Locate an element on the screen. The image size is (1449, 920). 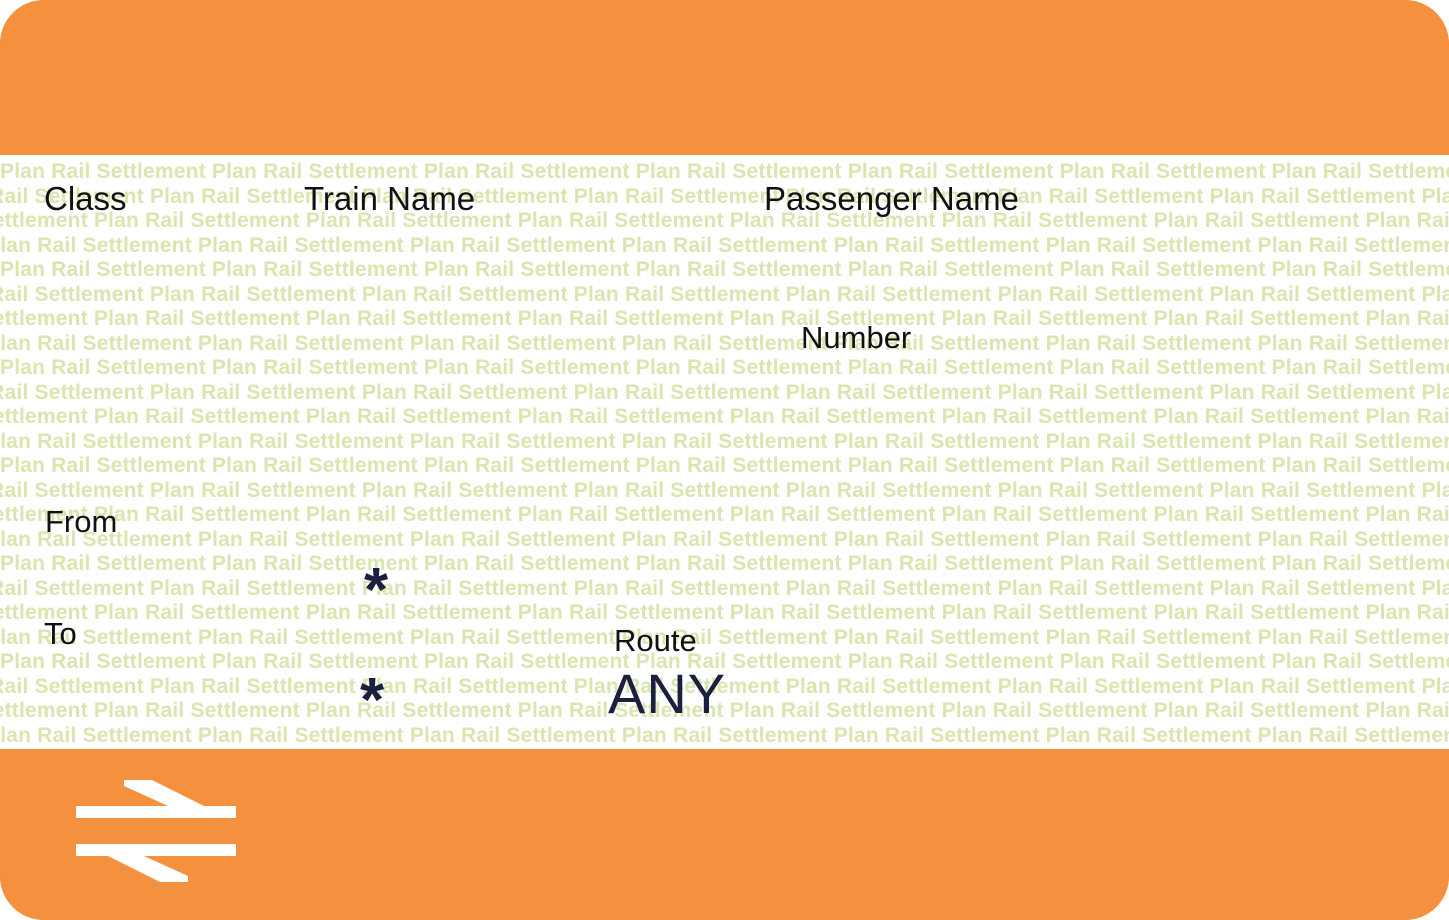
to-value: * is located at coordinates (372, 700).